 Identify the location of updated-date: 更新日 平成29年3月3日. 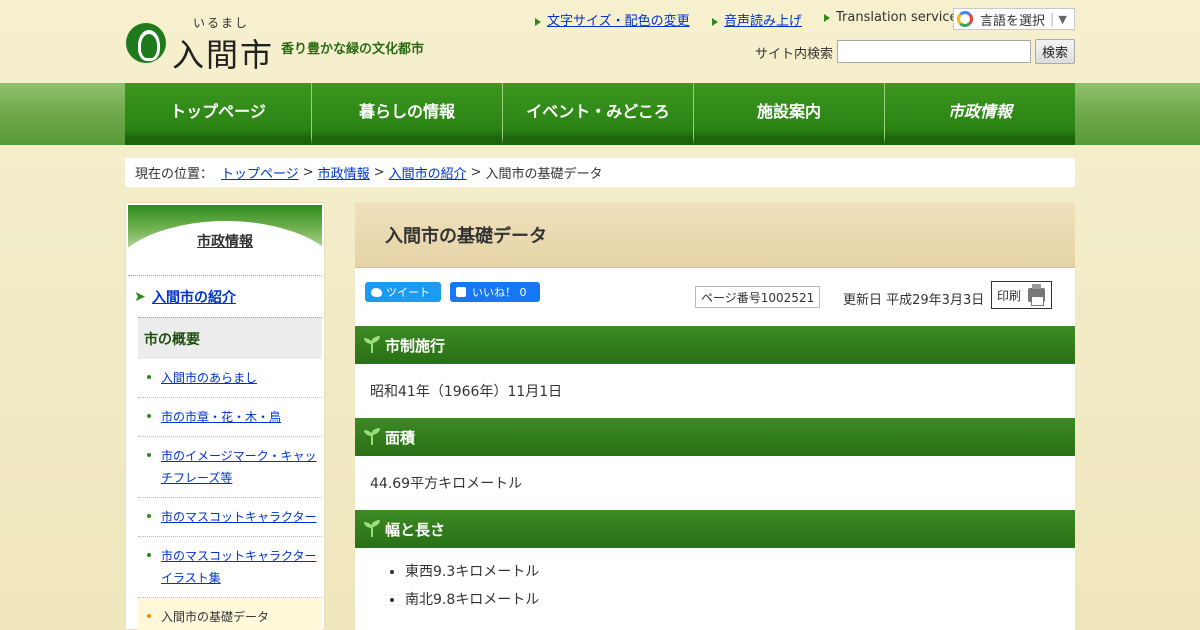
(914, 300).